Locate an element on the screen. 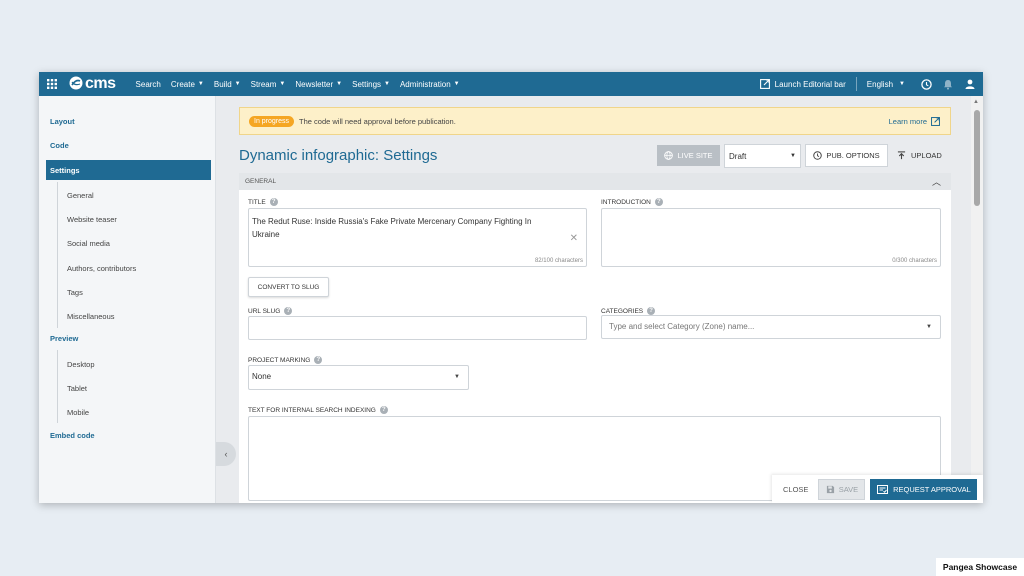 This screenshot has width=1024, height=576. nav-administration: Administration ▼ is located at coordinates (430, 84).